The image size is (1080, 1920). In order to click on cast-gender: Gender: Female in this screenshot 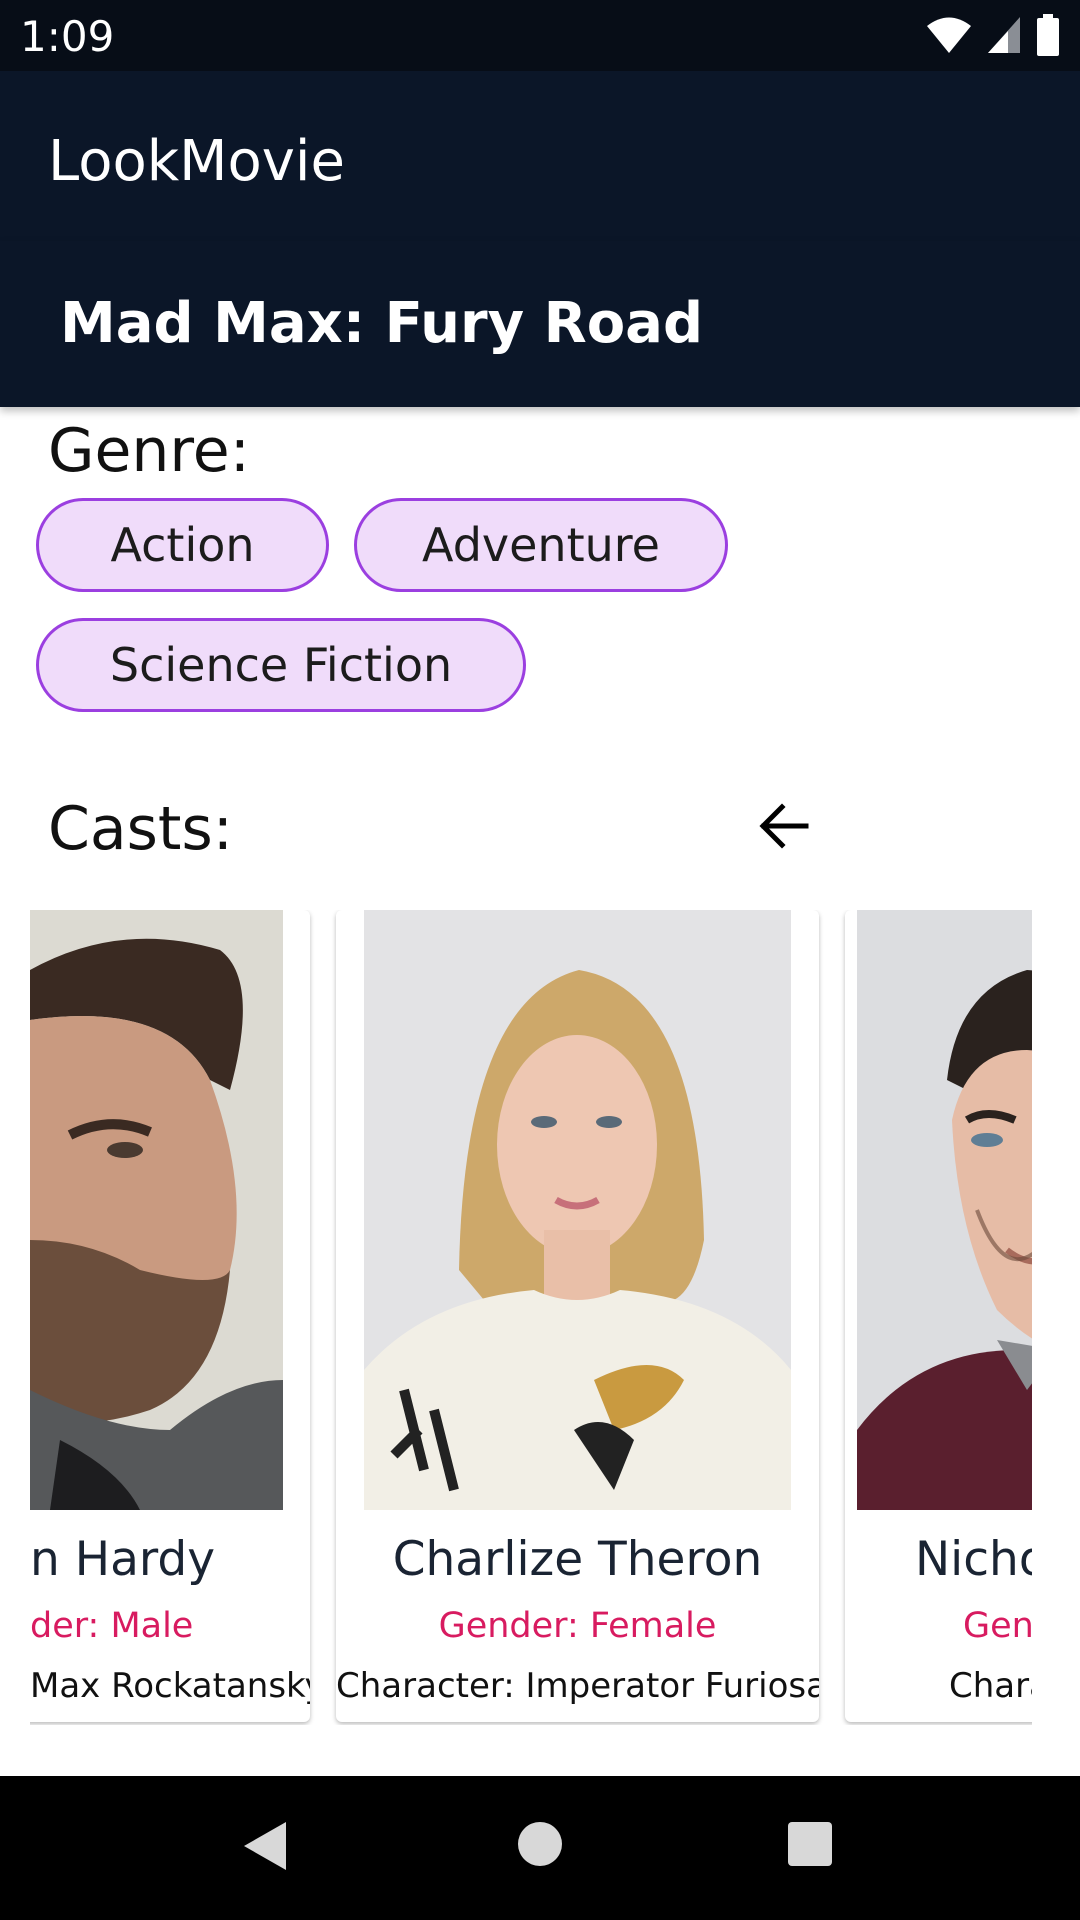, I will do `click(577, 1626)`.